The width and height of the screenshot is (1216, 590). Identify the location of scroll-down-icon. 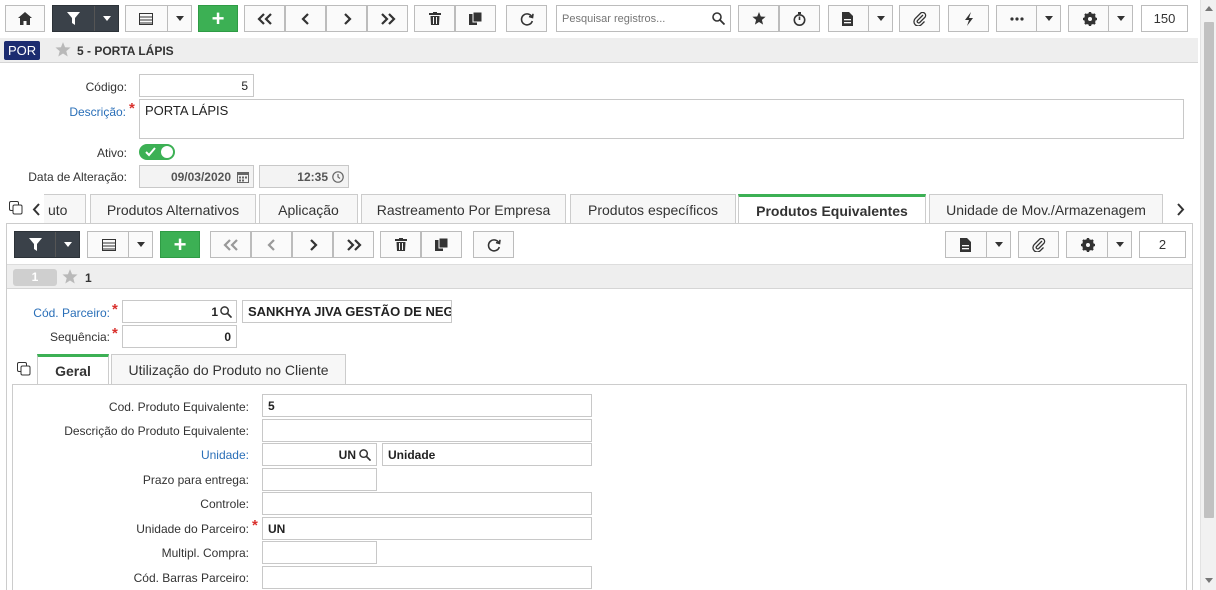
(1209, 581).